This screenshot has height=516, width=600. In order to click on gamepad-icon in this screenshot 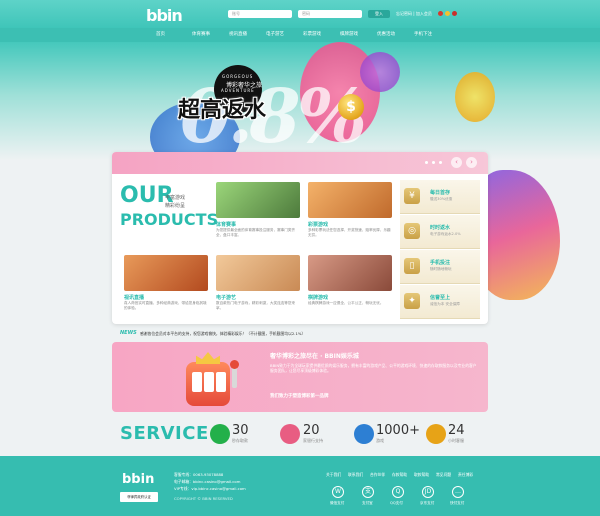, I will do `click(364, 434)`.